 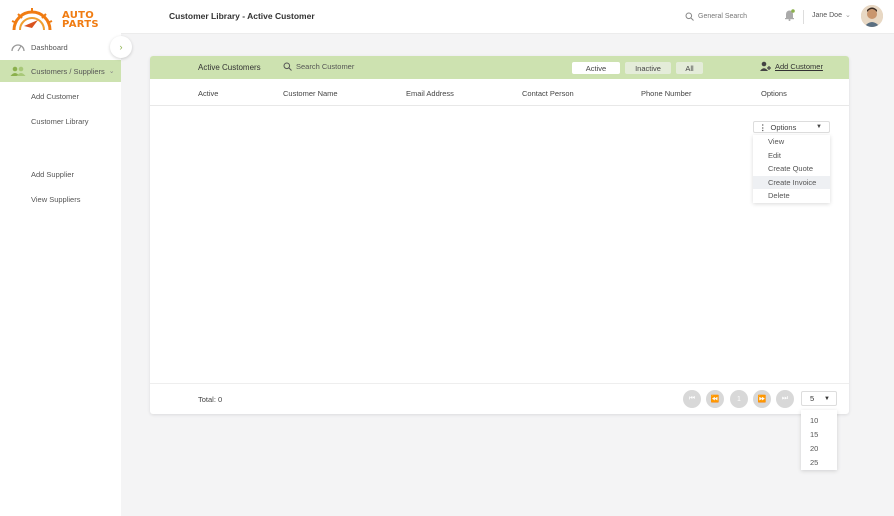 I want to click on filter-all-button: All, so click(x=689, y=68).